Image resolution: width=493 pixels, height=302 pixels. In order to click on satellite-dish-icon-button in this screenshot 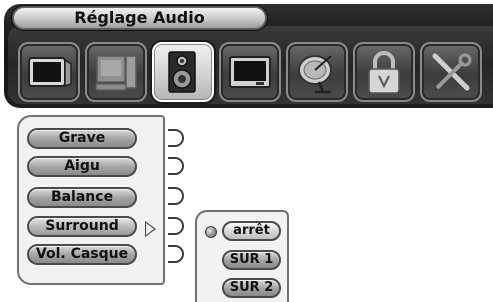, I will do `click(317, 72)`.